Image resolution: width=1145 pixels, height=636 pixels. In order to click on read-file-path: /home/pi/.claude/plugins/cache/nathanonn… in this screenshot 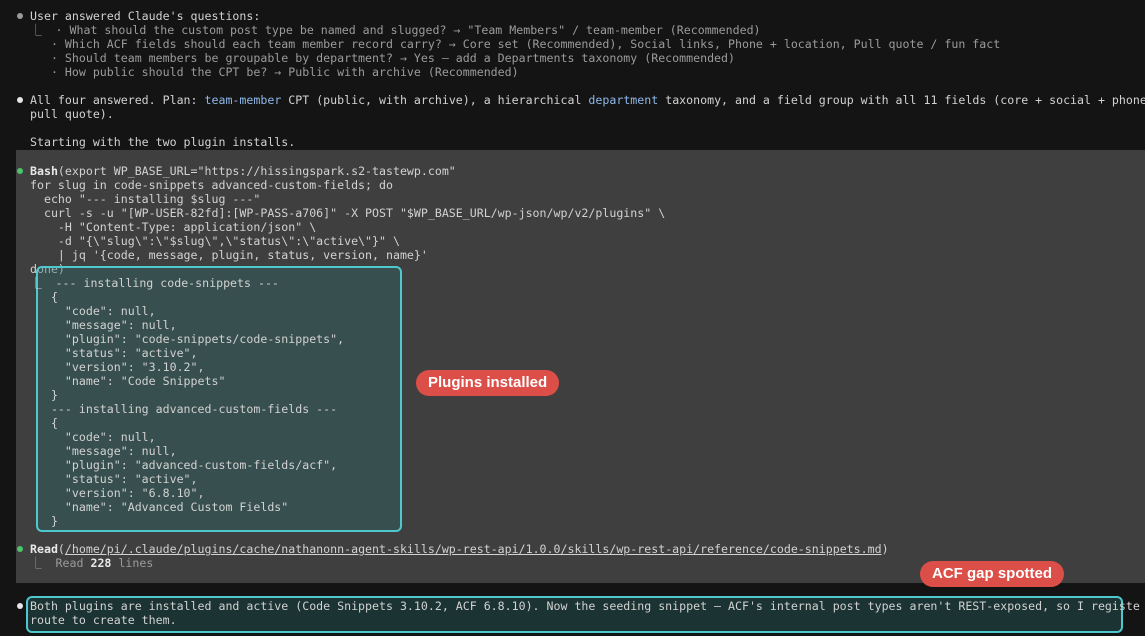, I will do `click(473, 549)`.